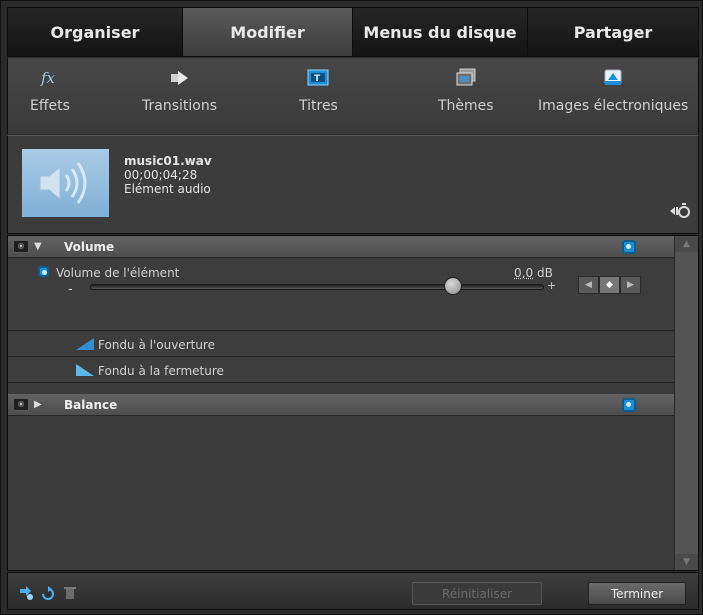 This screenshot has width=703, height=615. What do you see at coordinates (26, 593) in the screenshot?
I see `swap-clip-icon` at bounding box center [26, 593].